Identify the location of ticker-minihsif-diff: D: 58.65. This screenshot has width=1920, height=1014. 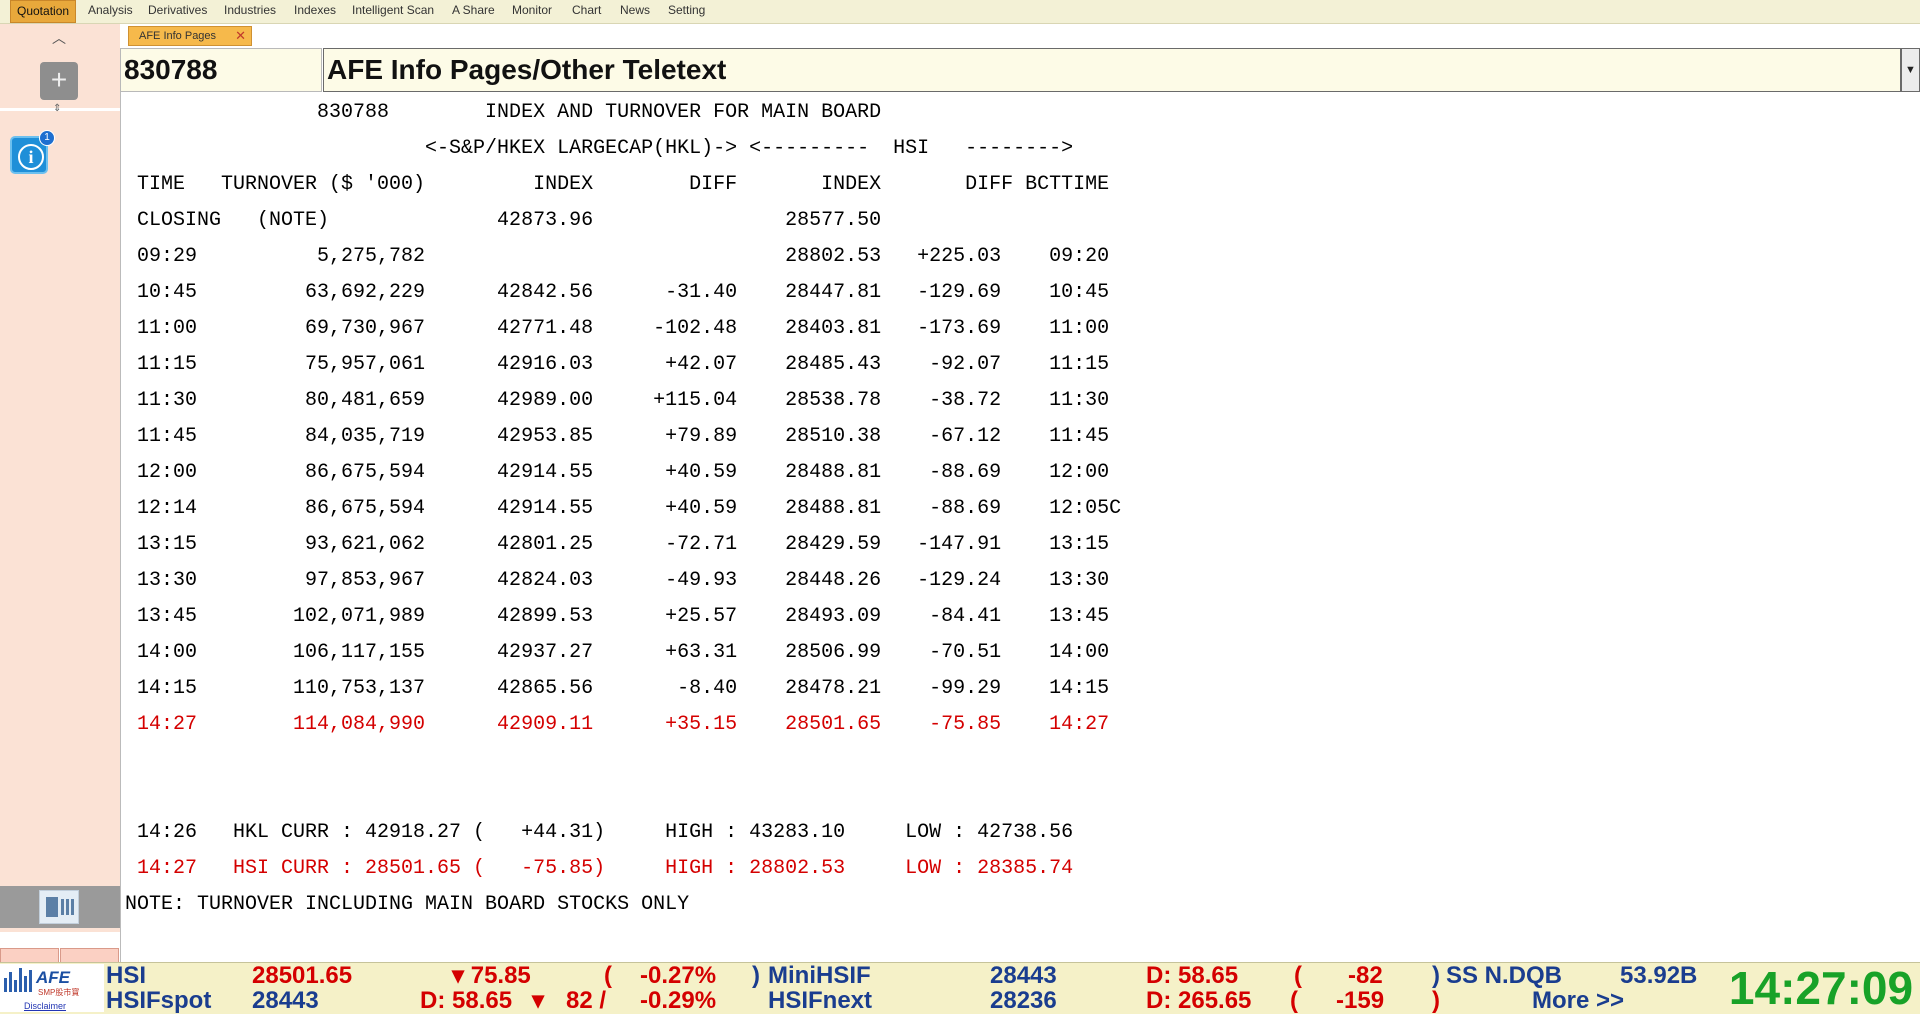
(1192, 975).